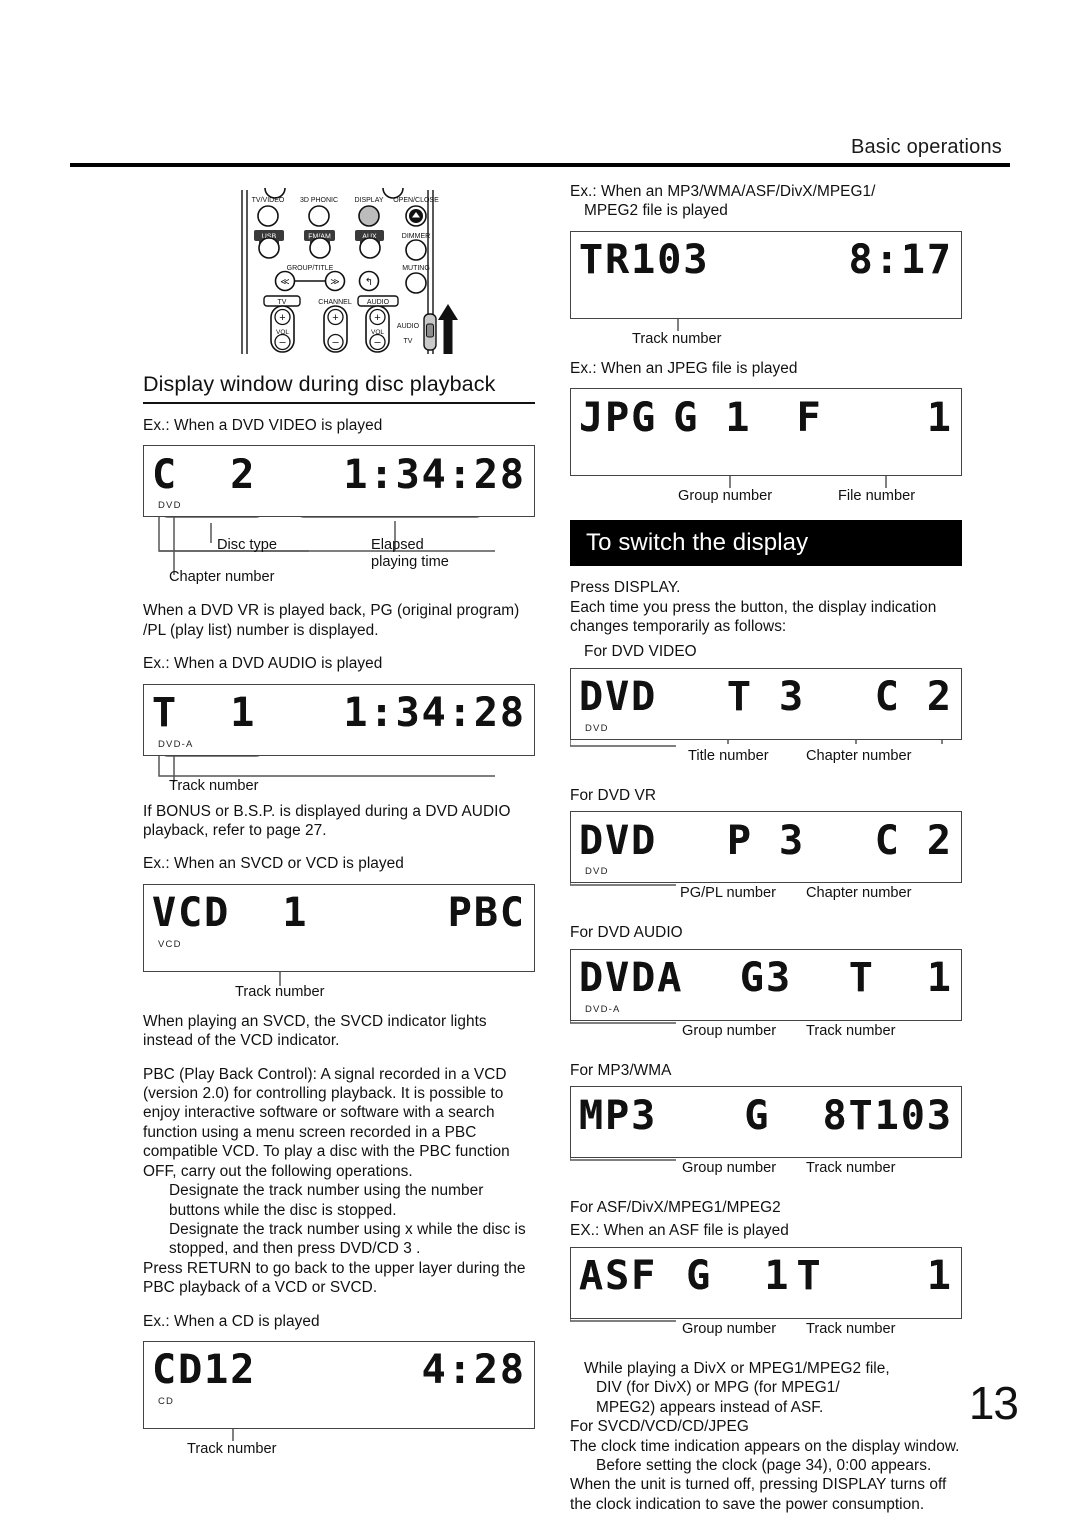 Image resolution: width=1080 pixels, height=1528 pixels. What do you see at coordinates (710, 1407) in the screenshot?
I see `note-divx-line3: MPEG2) appears instead of ASF.` at bounding box center [710, 1407].